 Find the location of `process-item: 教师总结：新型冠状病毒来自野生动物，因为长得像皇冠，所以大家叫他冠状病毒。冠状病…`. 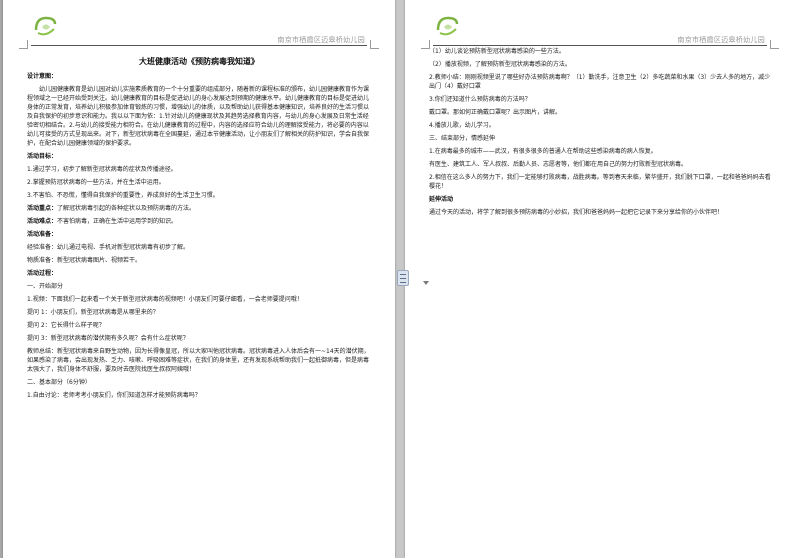

process-item: 教师总结：新型冠状病毒来自野生动物，因为长得像皇冠，所以大家叫他冠状病毒。冠状病… is located at coordinates (198, 360).